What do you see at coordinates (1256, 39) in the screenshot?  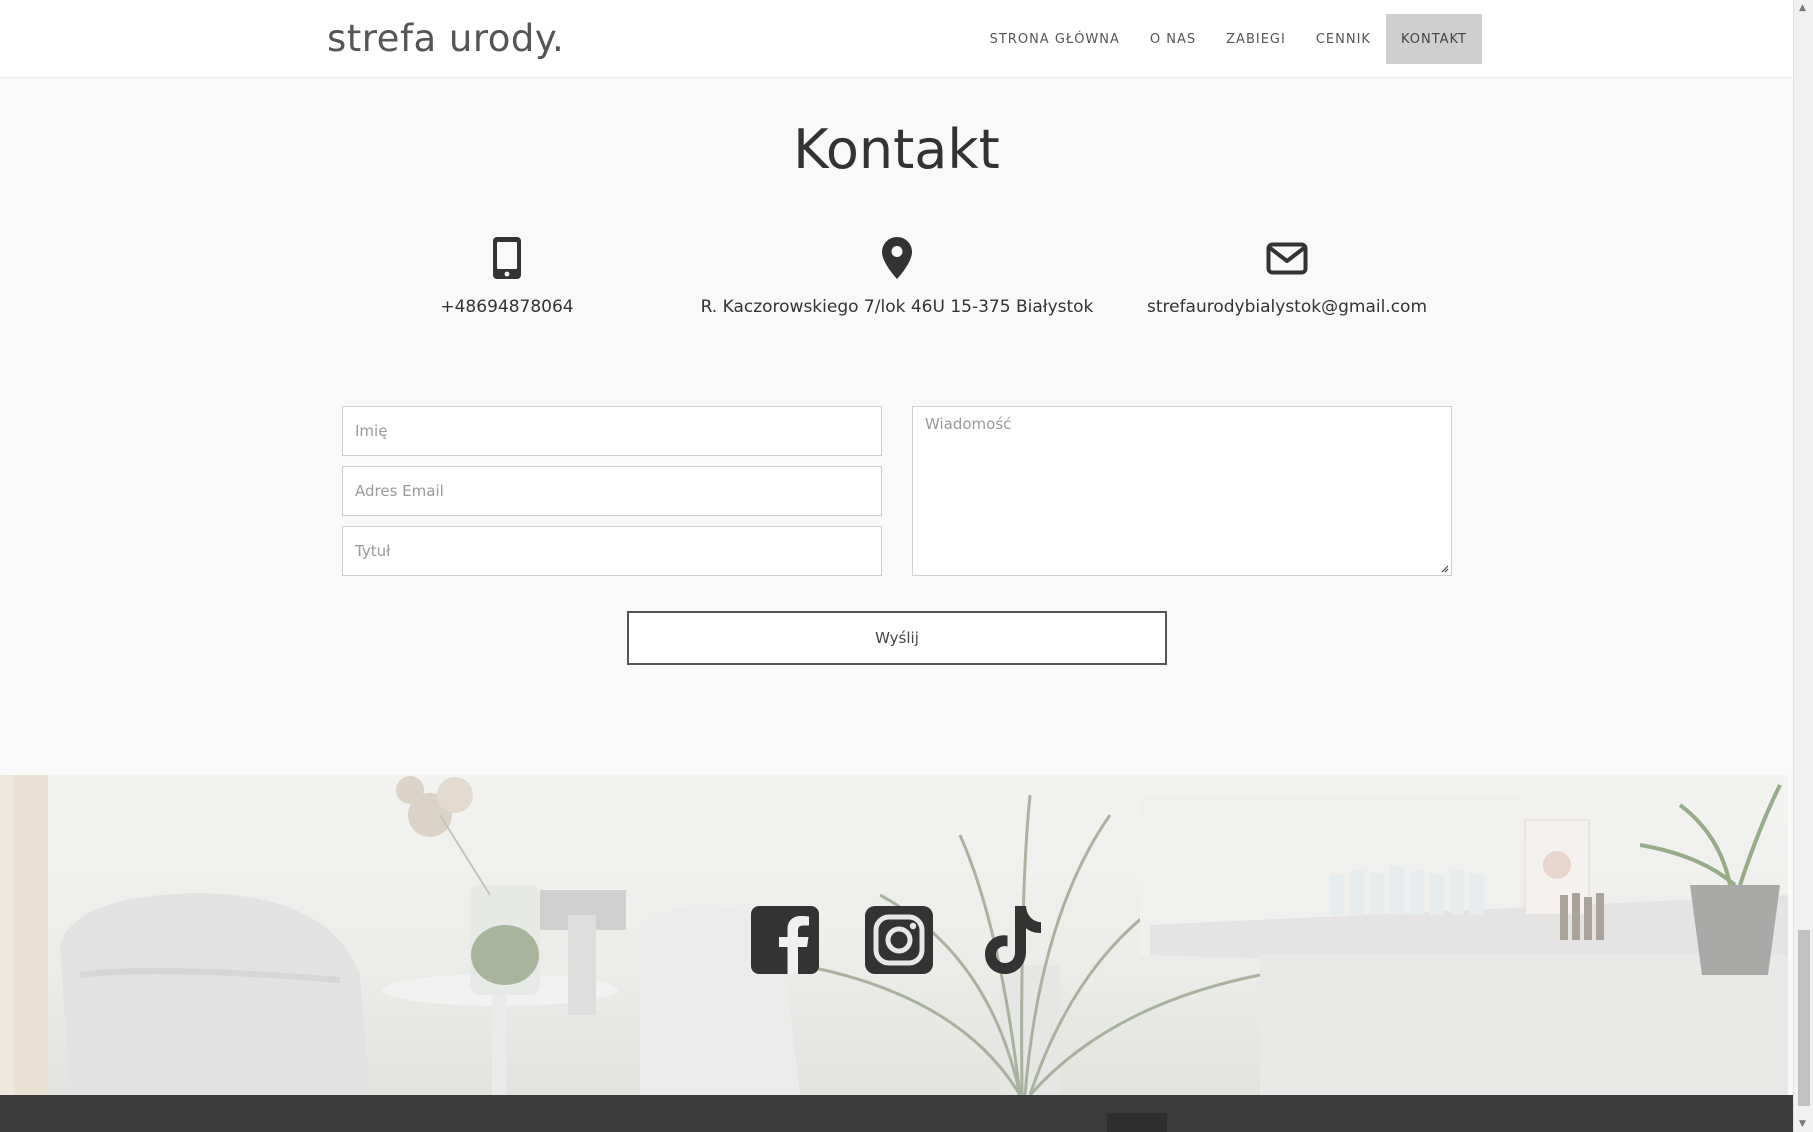 I see `nav-item-treatments: ZABIEGI` at bounding box center [1256, 39].